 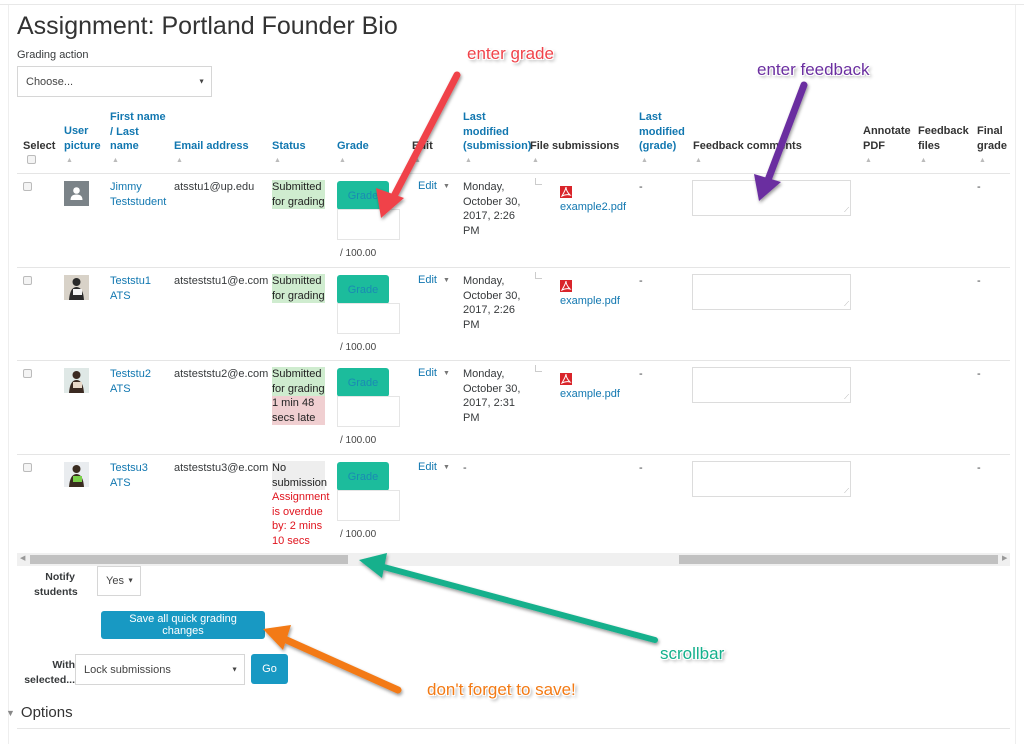 I want to click on header-user-picture: User picture, so click(x=82, y=138).